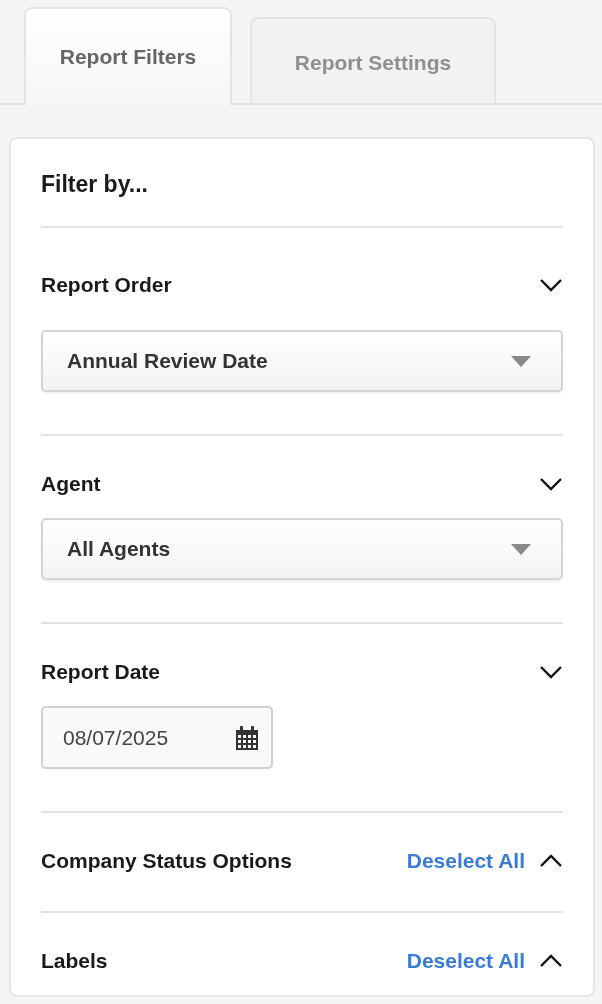 This screenshot has height=1004, width=602. Describe the element at coordinates (157, 737) in the screenshot. I see `date-field: 08/07/2025` at that location.